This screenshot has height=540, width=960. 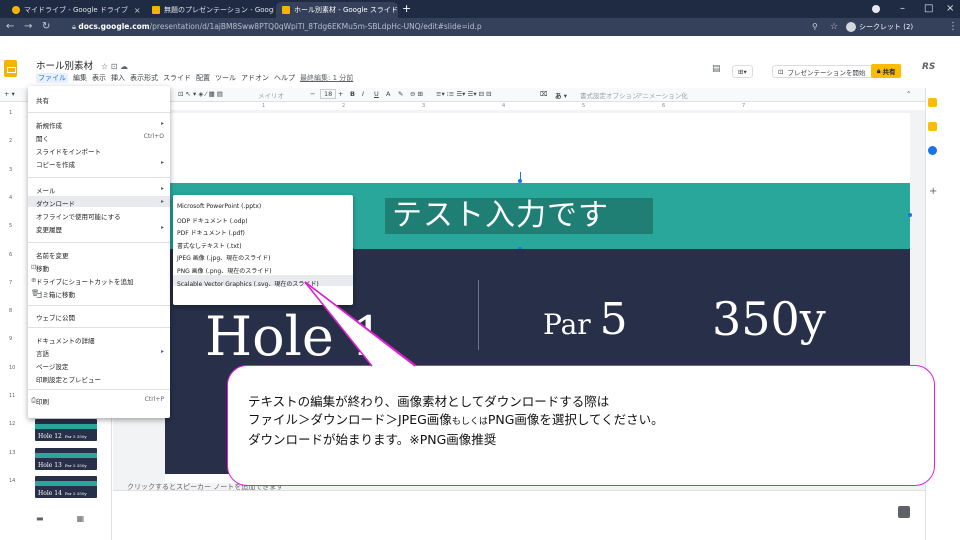 What do you see at coordinates (100, 100) in the screenshot?
I see `file-menu-item: 共有` at bounding box center [100, 100].